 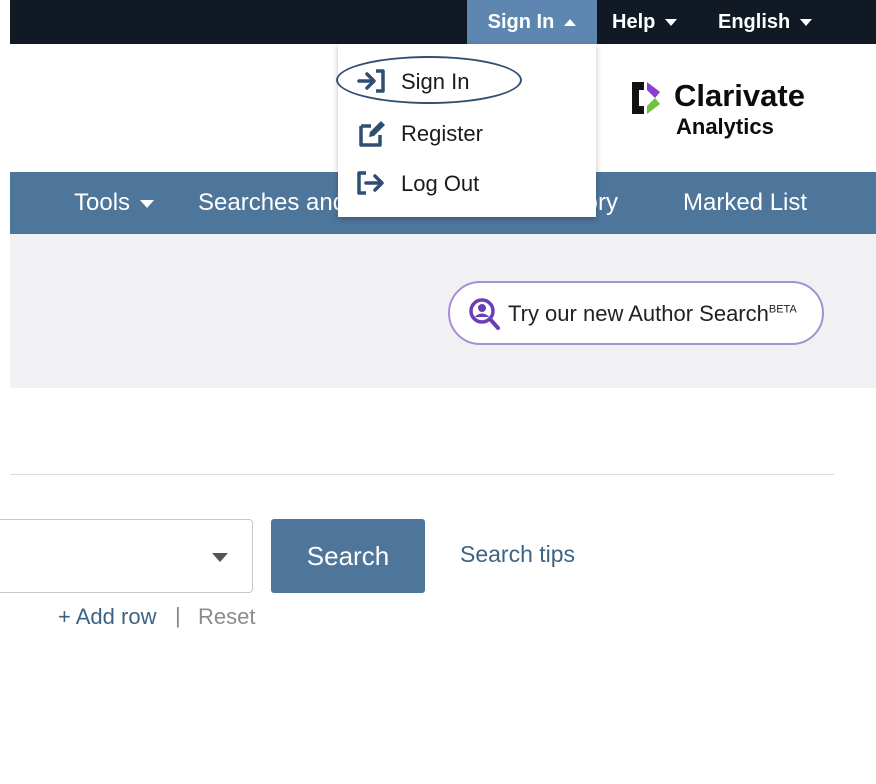 I want to click on menu-item-register: Register, so click(x=446, y=134).